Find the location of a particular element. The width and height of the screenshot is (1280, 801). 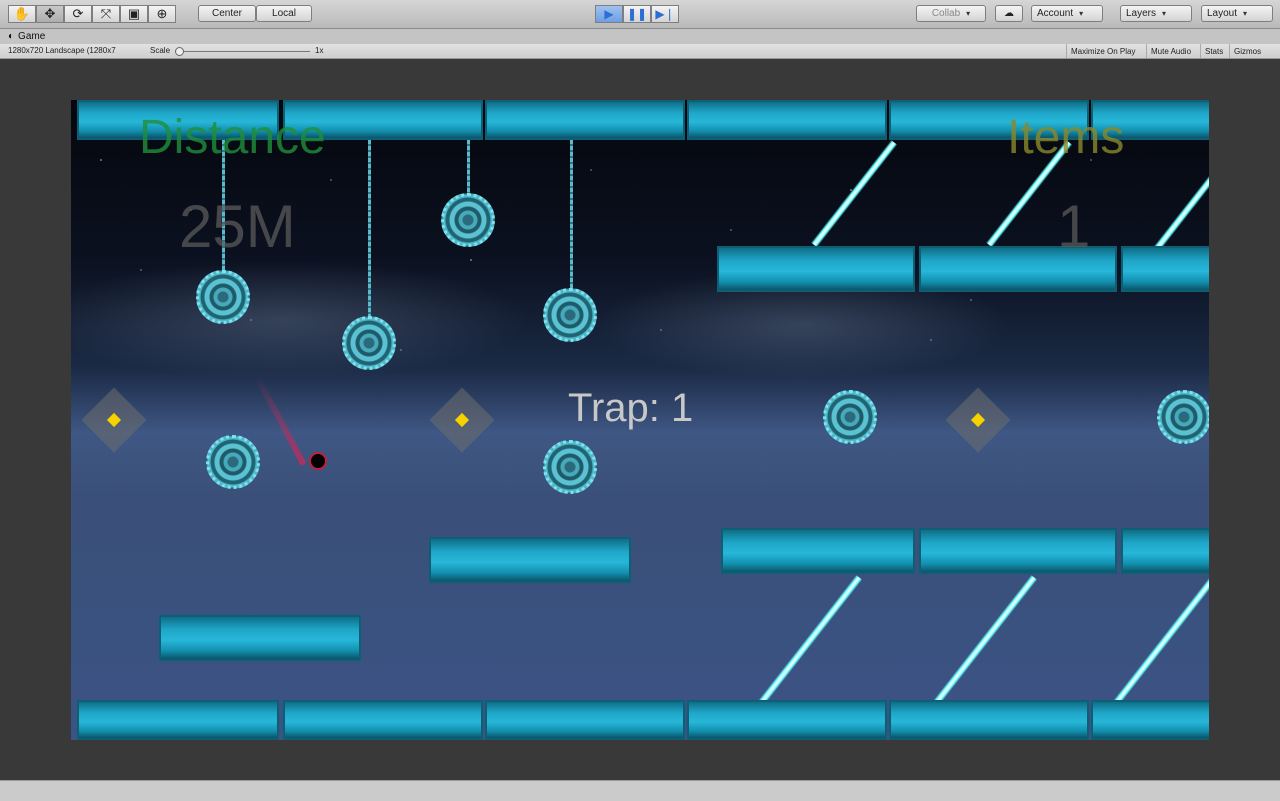

items-label: Items is located at coordinates (1066, 137).